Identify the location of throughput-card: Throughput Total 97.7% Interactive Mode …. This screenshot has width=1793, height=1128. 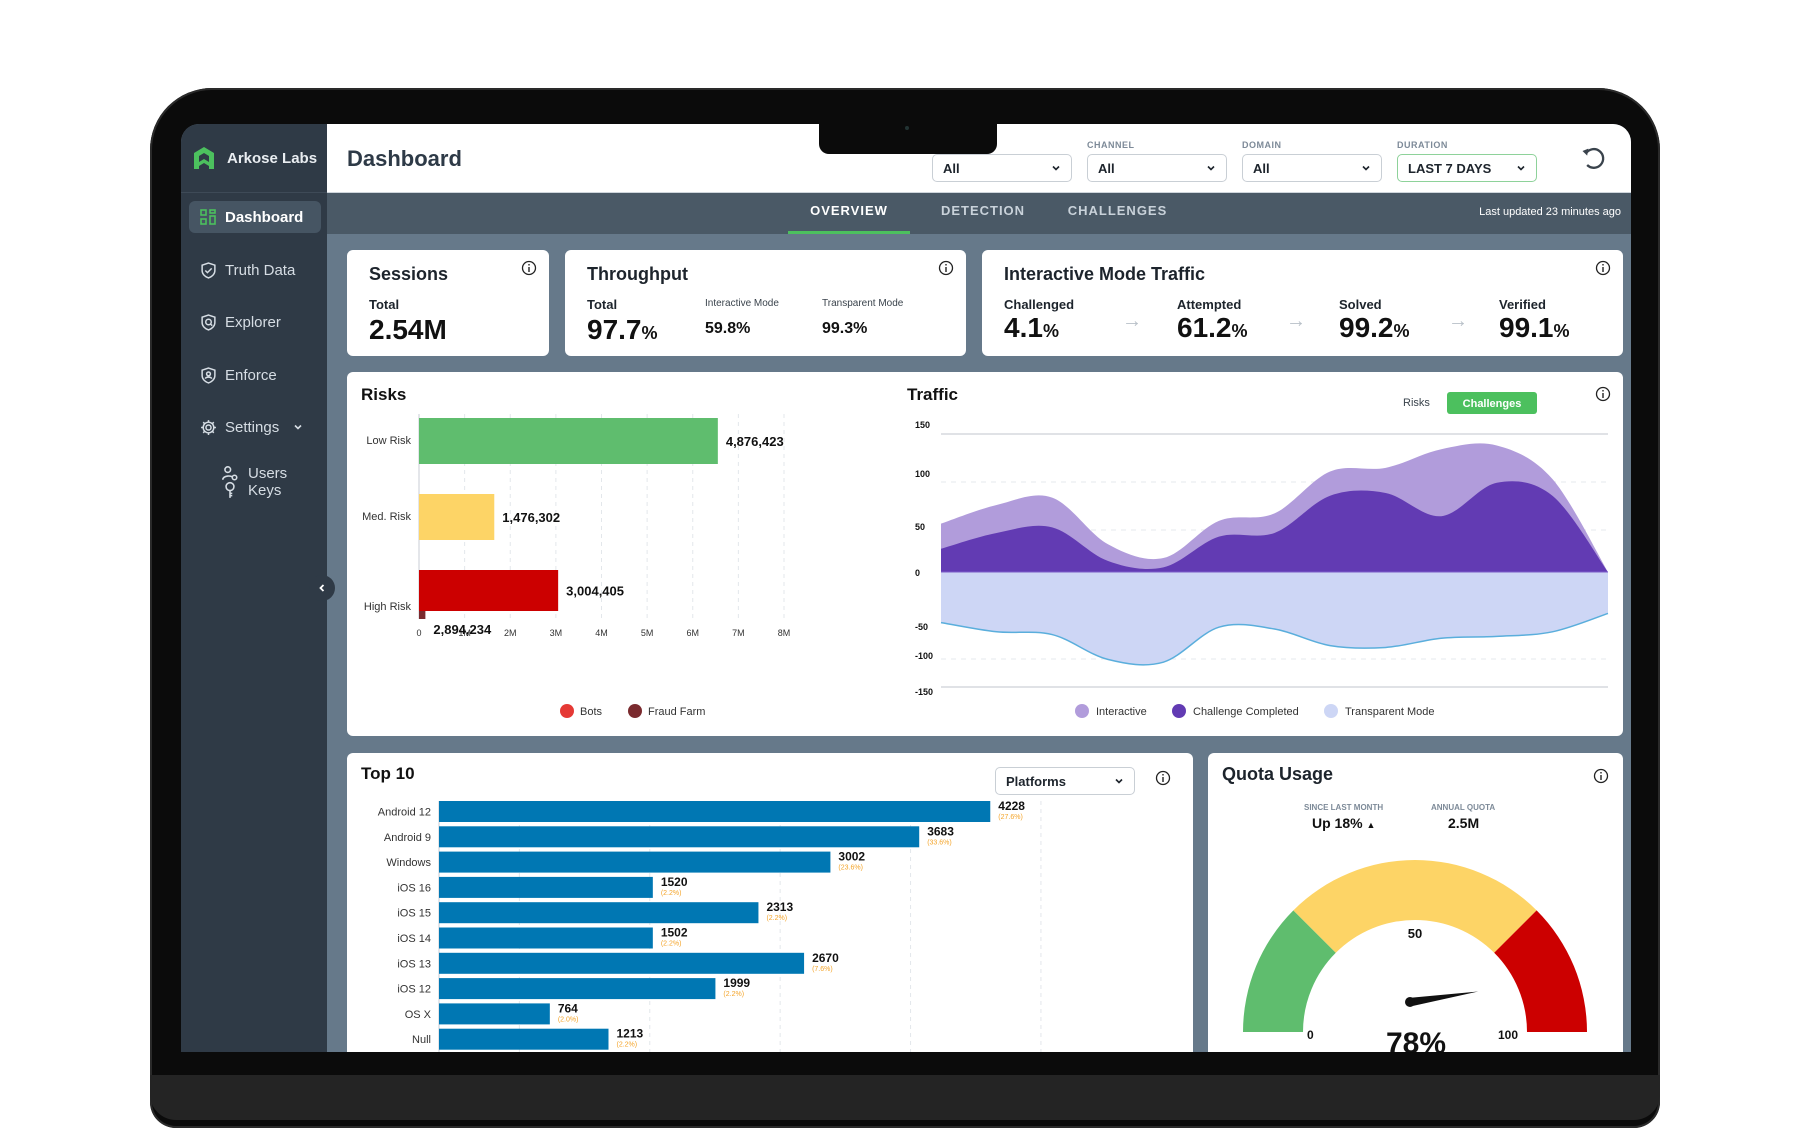
(765, 303).